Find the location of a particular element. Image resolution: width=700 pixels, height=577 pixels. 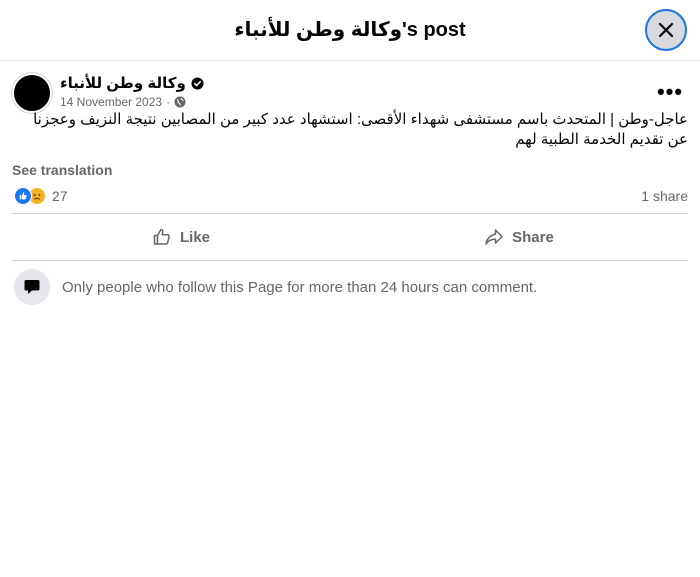

share-button: Share is located at coordinates (519, 237).